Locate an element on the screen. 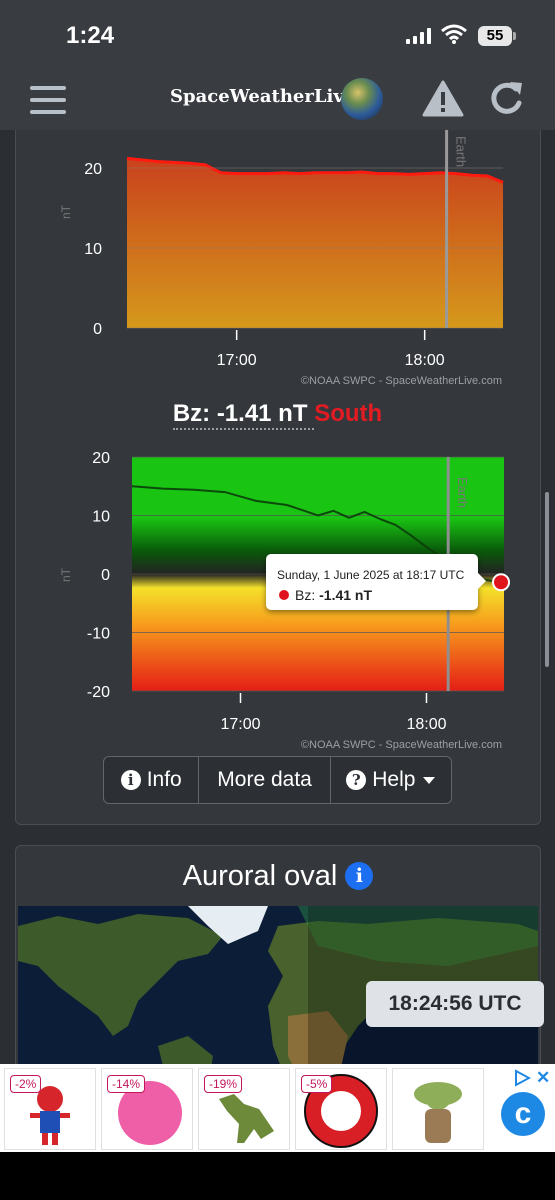 This screenshot has width=555, height=1200. menu-icon is located at coordinates (48, 100).